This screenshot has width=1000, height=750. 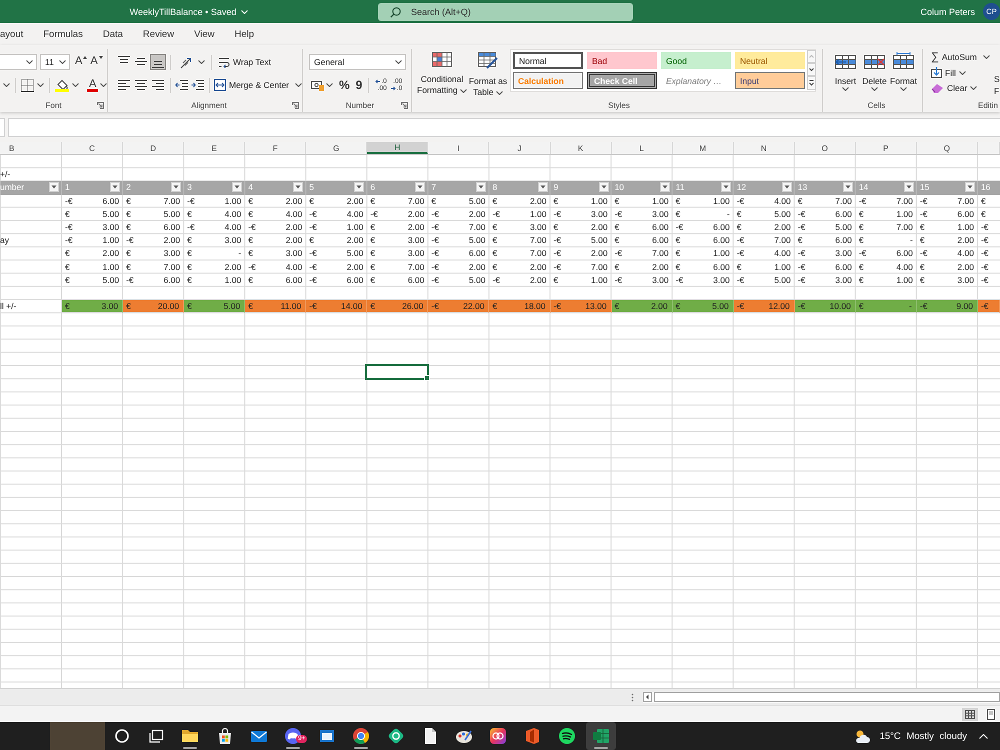 I want to click on ribbon-tab: ayout, so click(x=12, y=34).